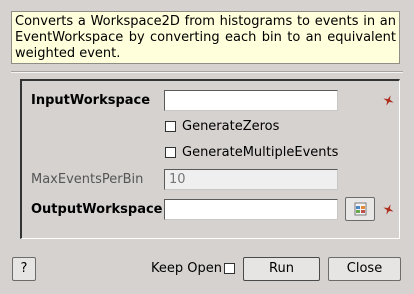 The image size is (414, 294). I want to click on input-workspace-label: InputWorkspace, so click(91, 100).